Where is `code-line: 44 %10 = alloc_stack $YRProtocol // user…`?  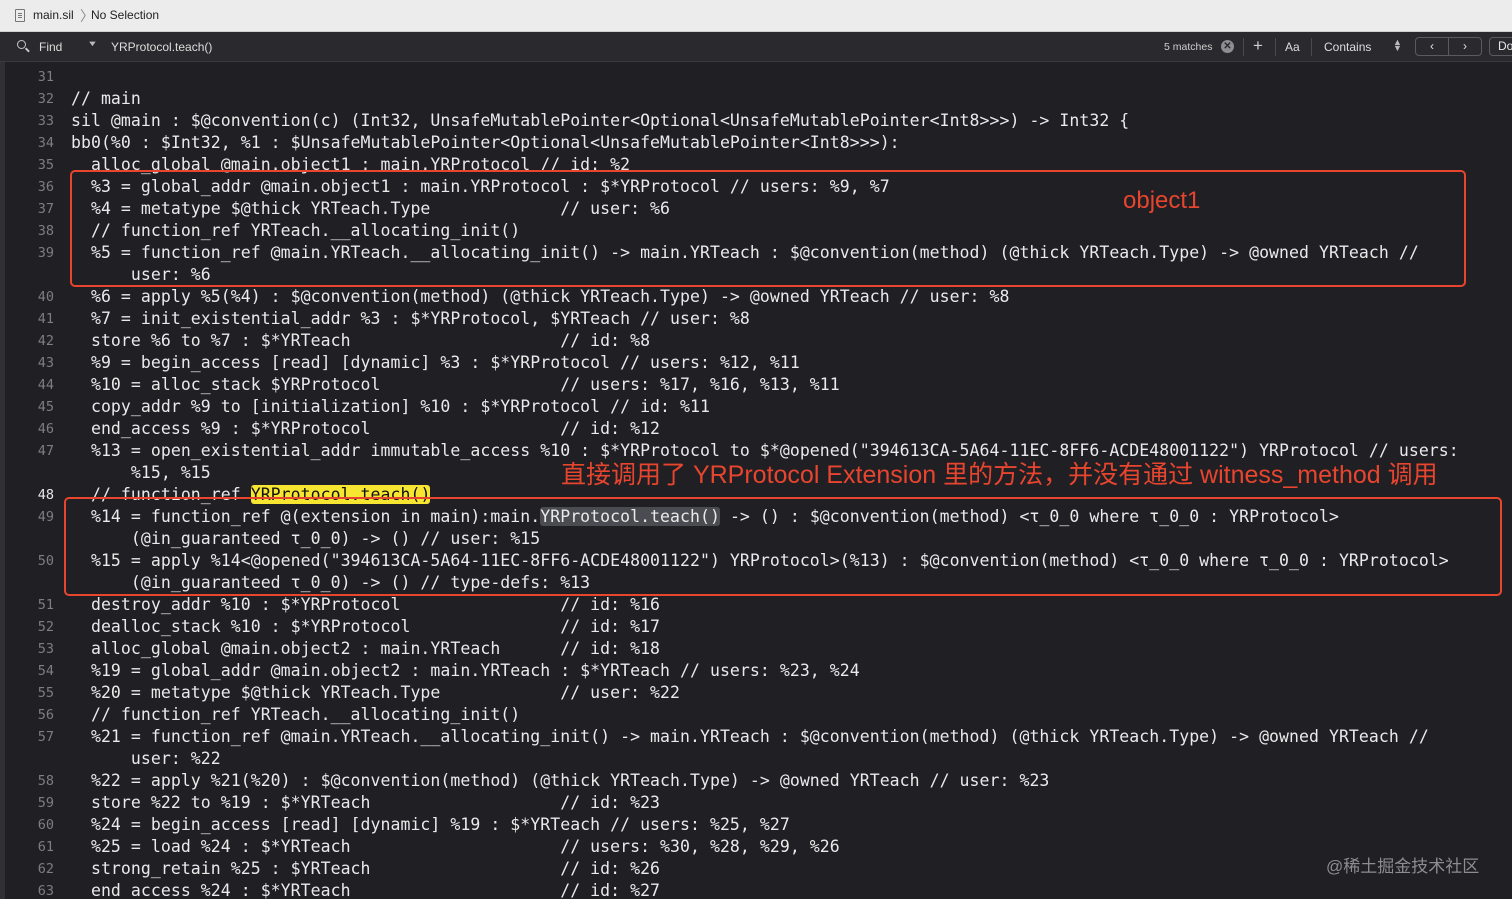 code-line: 44 %10 = alloc_stack $YRProtocol // user… is located at coordinates (756, 385).